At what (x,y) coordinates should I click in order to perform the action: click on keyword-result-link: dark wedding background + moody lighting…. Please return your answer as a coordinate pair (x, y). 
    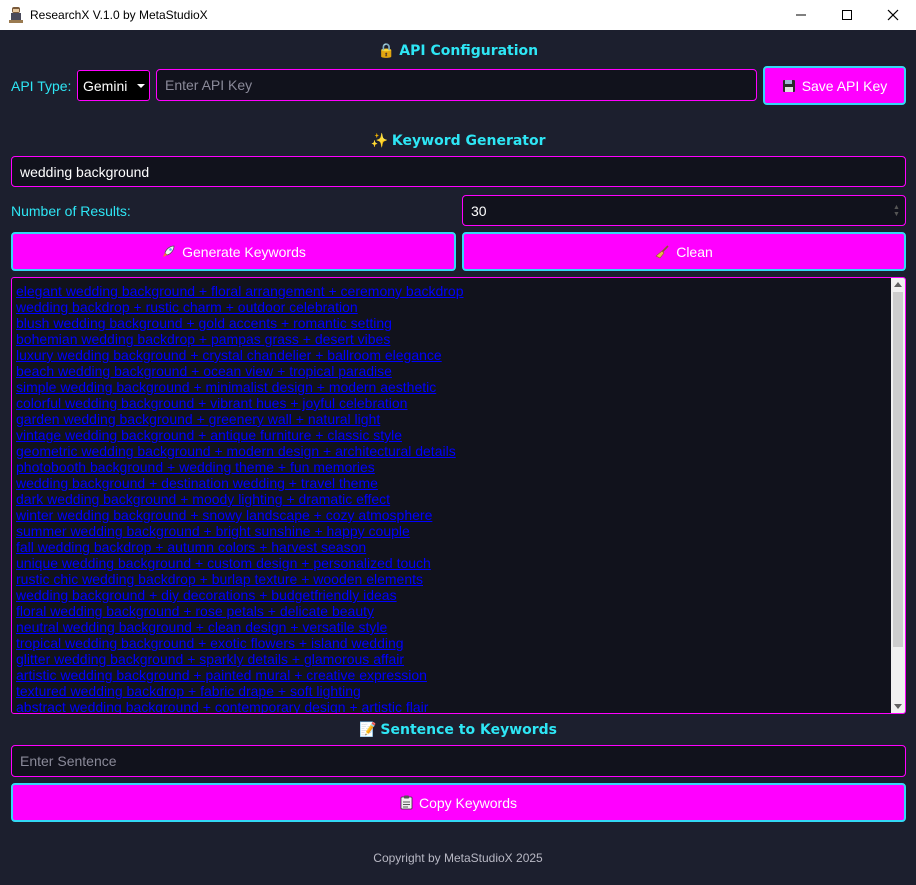
    Looking at the image, I should click on (451, 499).